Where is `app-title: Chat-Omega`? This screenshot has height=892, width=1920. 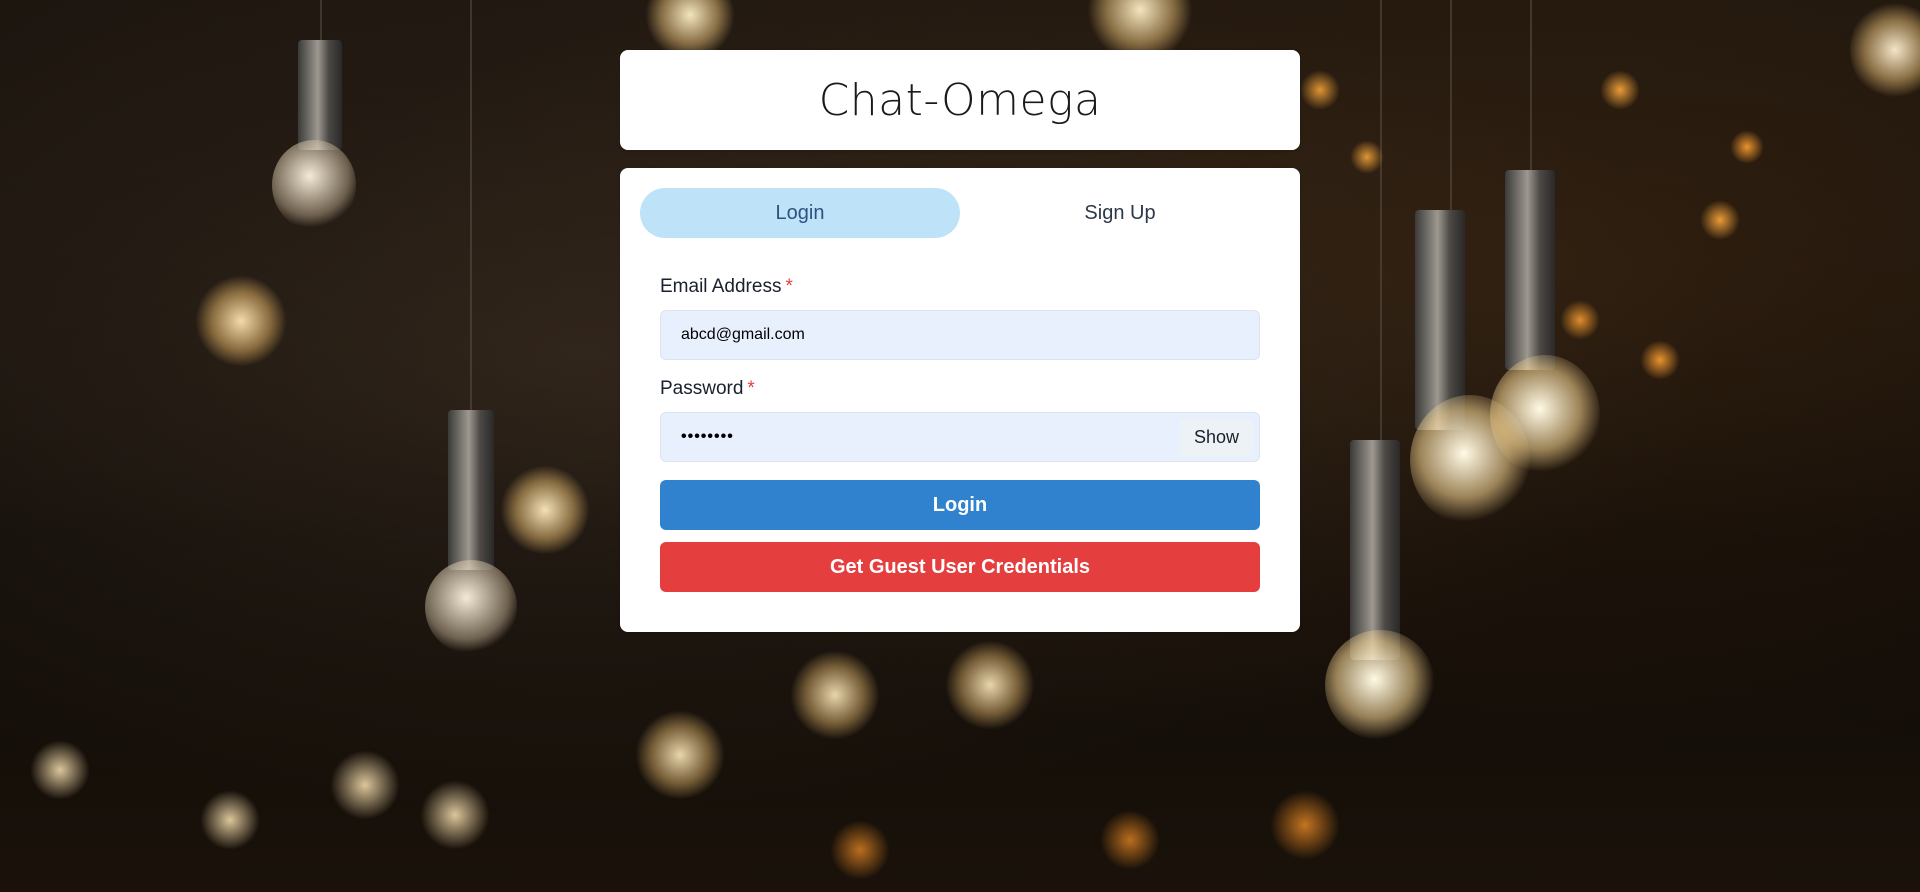 app-title: Chat-Omega is located at coordinates (960, 100).